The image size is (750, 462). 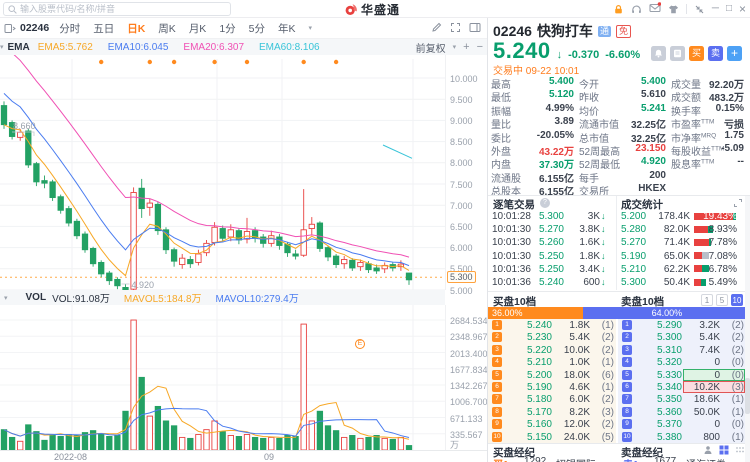 I want to click on collapse-window-icon, so click(x=699, y=9).